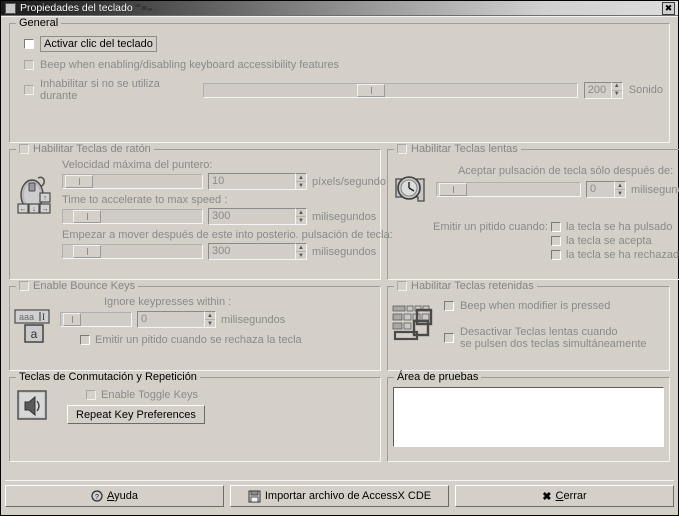 The height and width of the screenshot is (516, 679). Describe the element at coordinates (553, 344) in the screenshot. I see `disable-slow-keys-label-line2: se pulsen dos teclas simultáneamente` at that location.